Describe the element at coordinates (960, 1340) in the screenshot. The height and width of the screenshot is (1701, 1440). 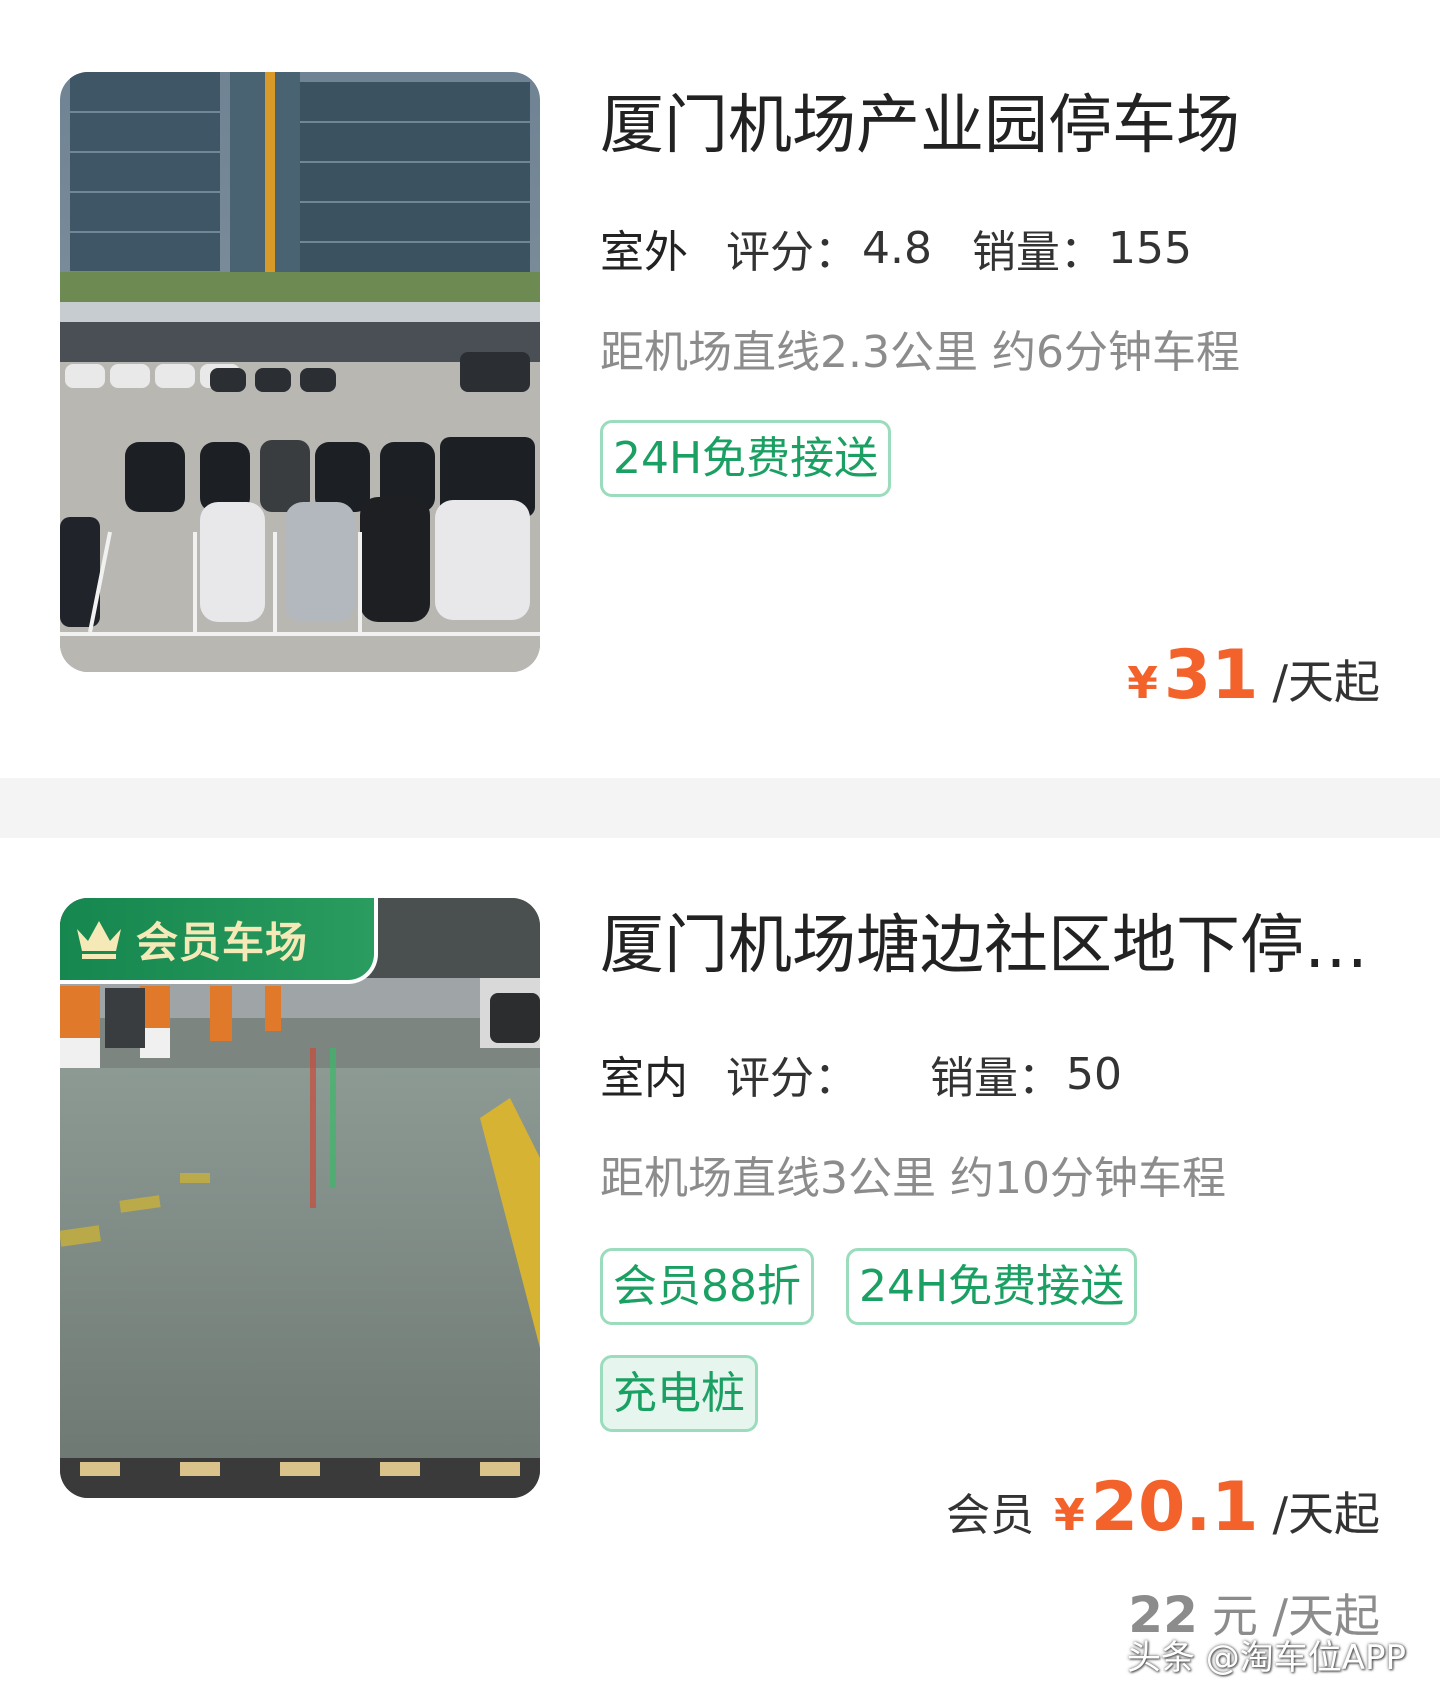
I see `lot-tags: 会员88折 24H免费接送 充电桩` at that location.